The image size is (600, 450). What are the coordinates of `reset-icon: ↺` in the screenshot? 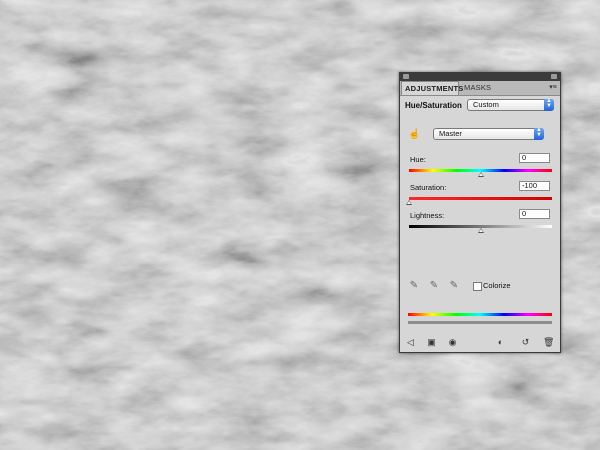 It's located at (525, 342).